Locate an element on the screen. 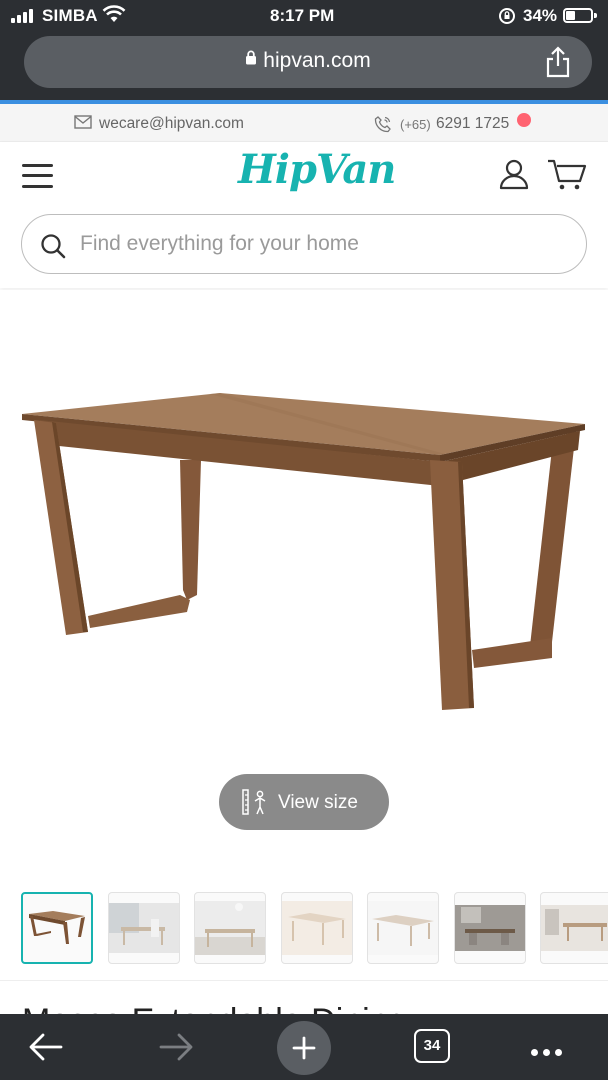  battery-percent: 34% is located at coordinates (540, 15).